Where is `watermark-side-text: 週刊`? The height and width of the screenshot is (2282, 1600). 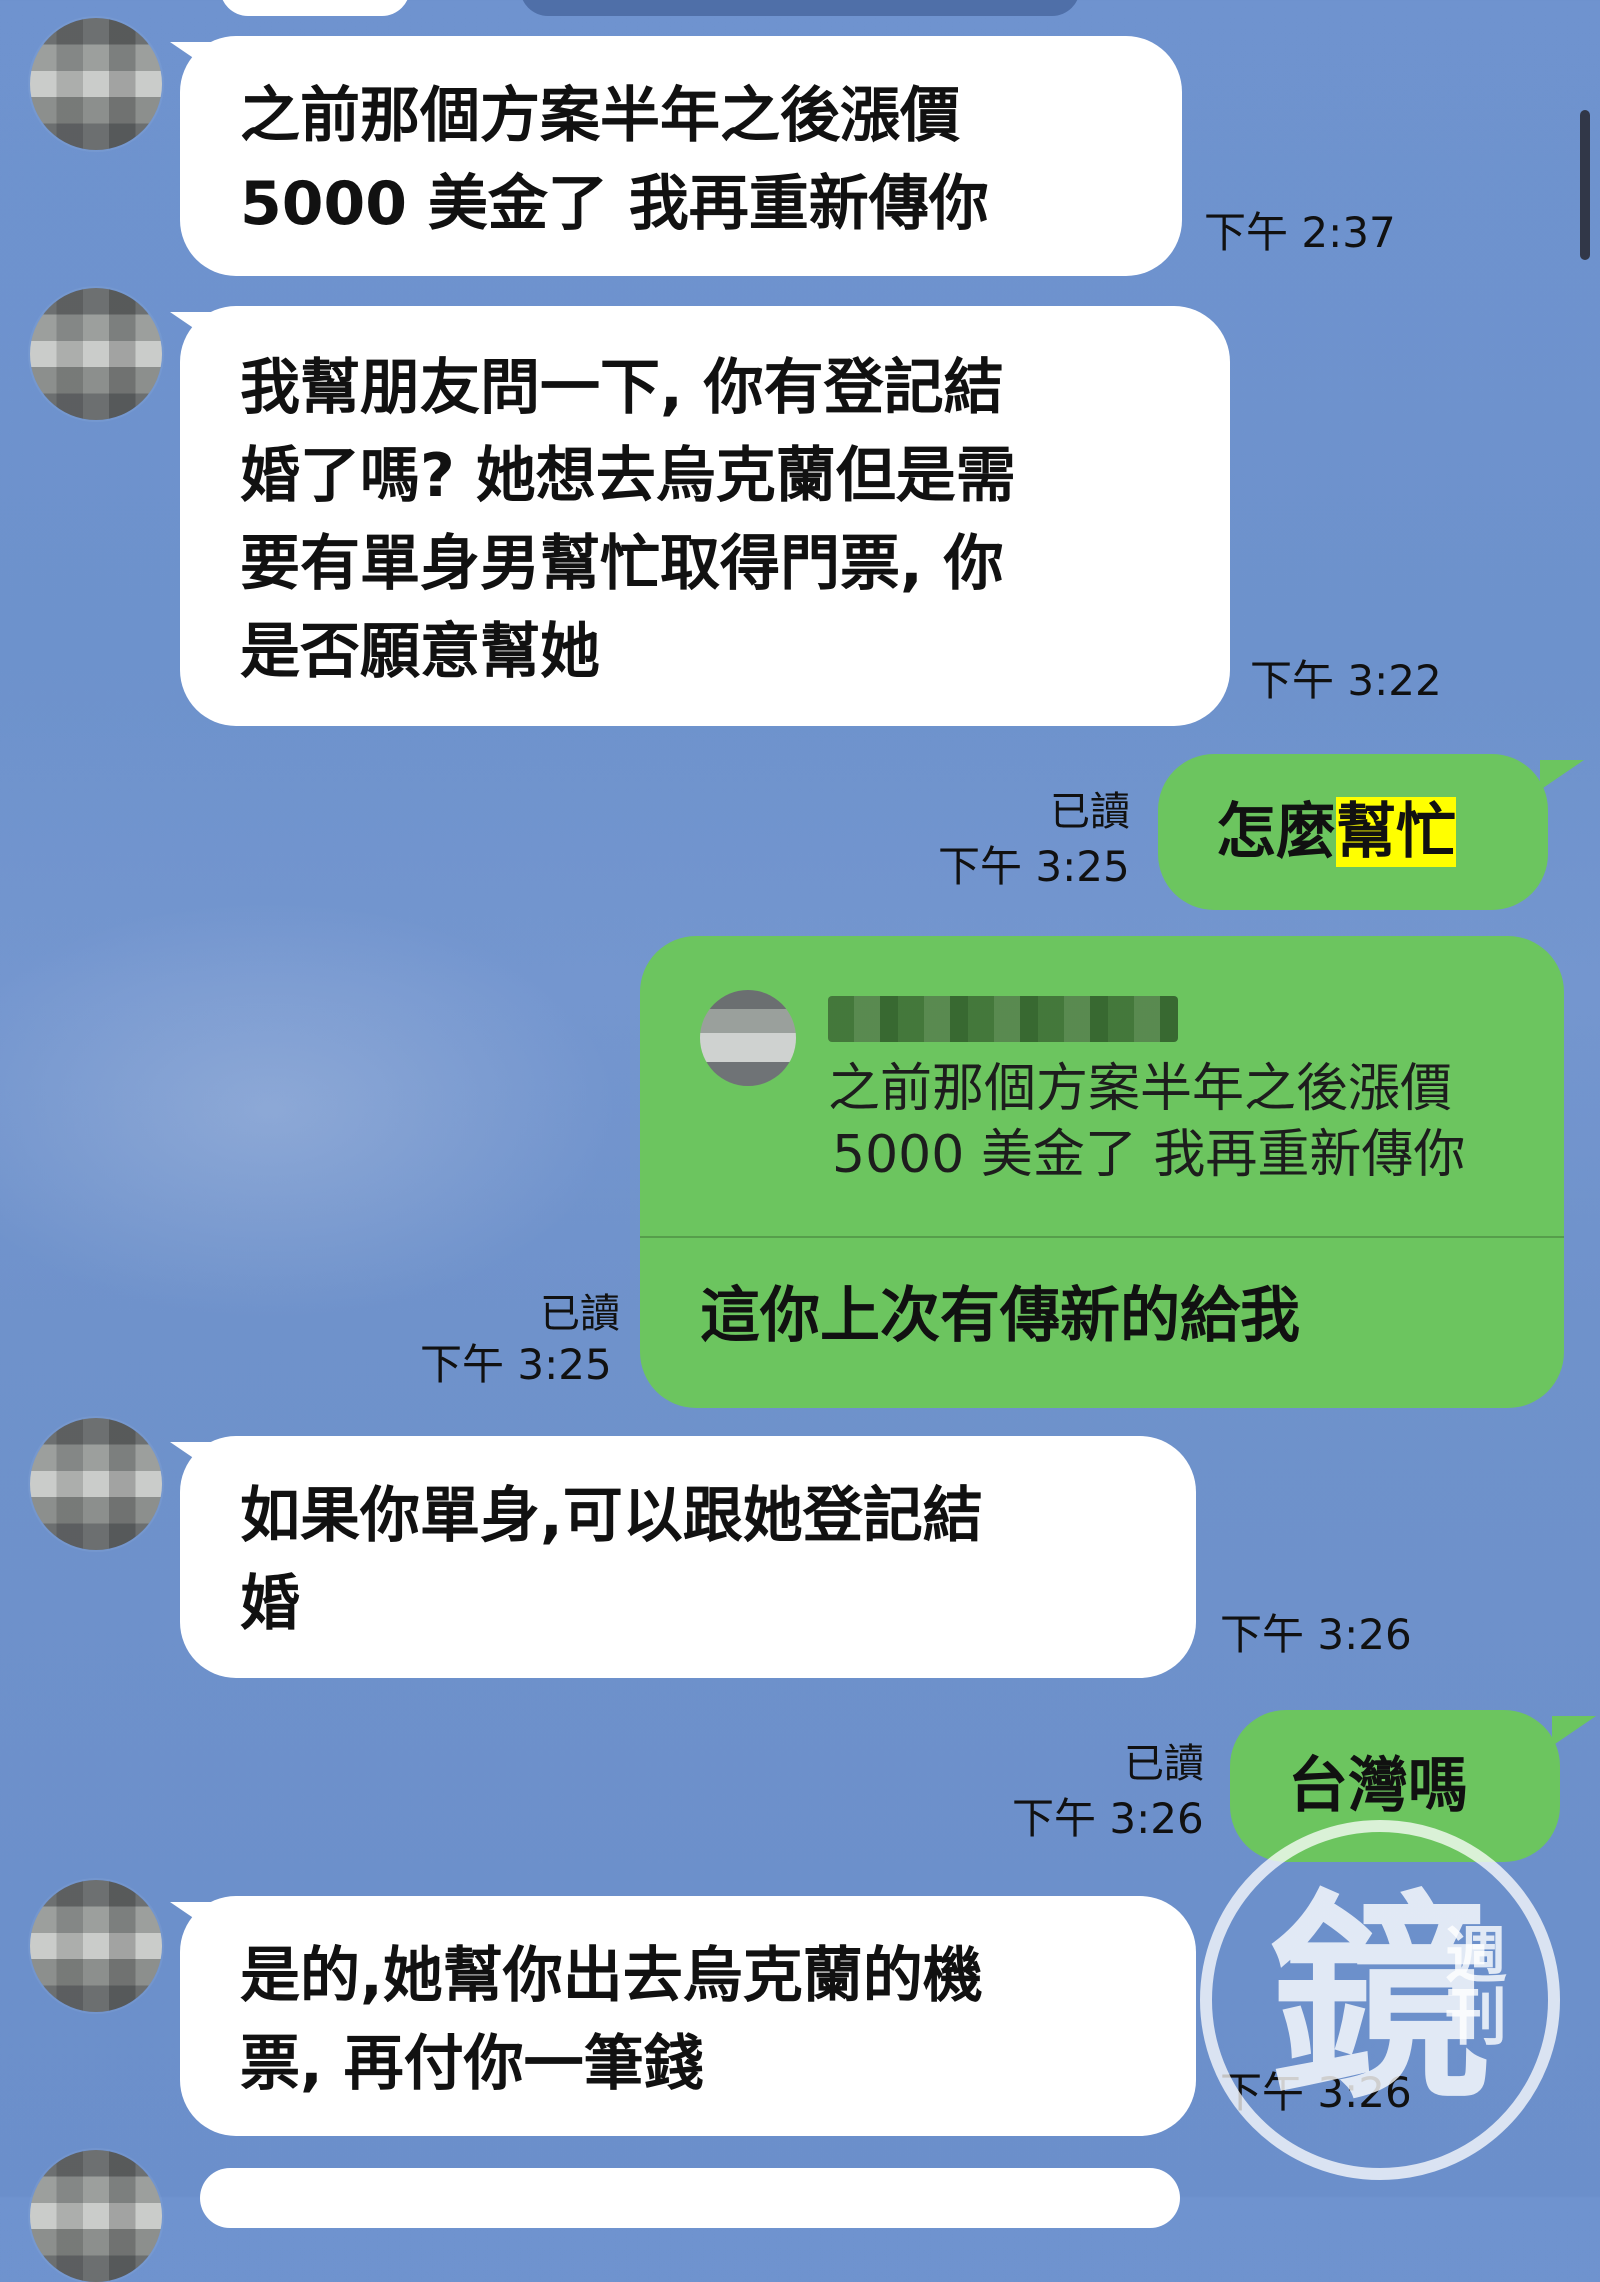 watermark-side-text: 週刊 is located at coordinates (1470, 1984).